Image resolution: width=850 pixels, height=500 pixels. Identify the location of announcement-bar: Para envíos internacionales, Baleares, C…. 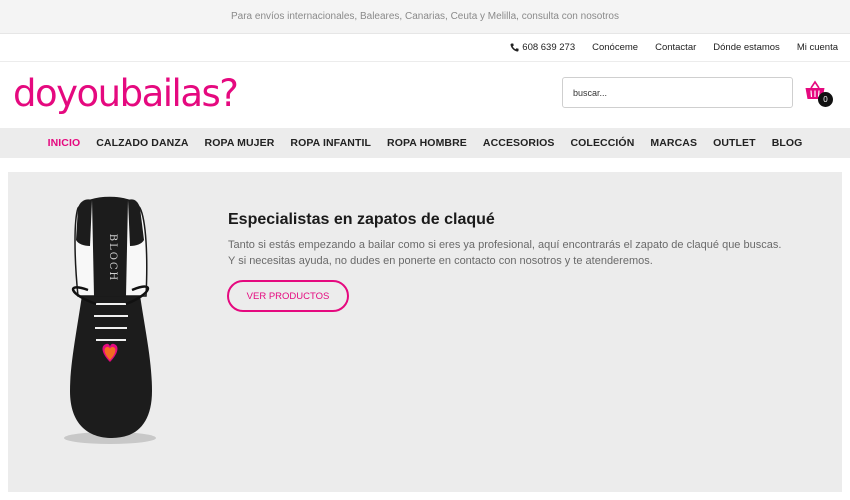
(425, 17).